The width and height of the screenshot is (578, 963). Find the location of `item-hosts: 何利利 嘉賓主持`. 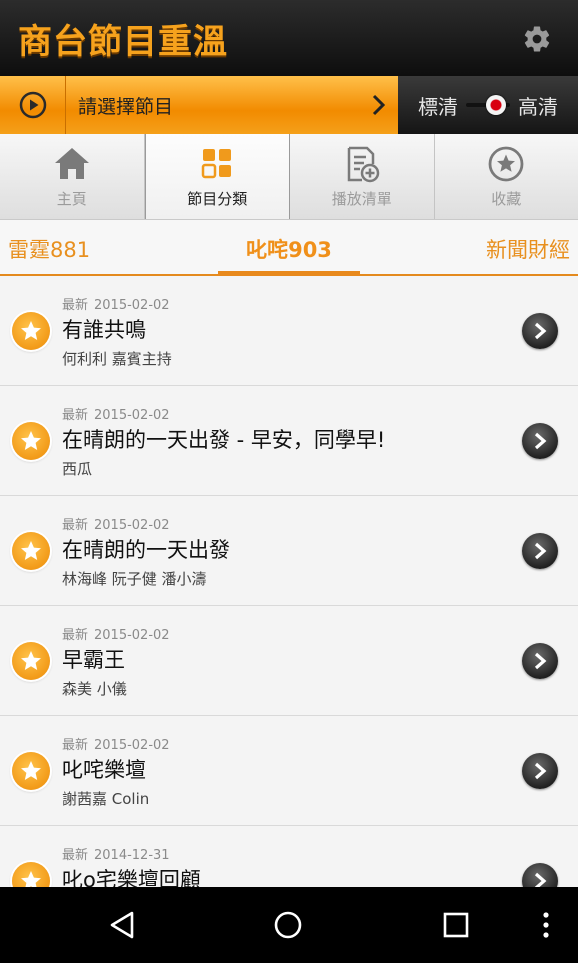

item-hosts: 何利利 嘉賓主持 is located at coordinates (117, 359).